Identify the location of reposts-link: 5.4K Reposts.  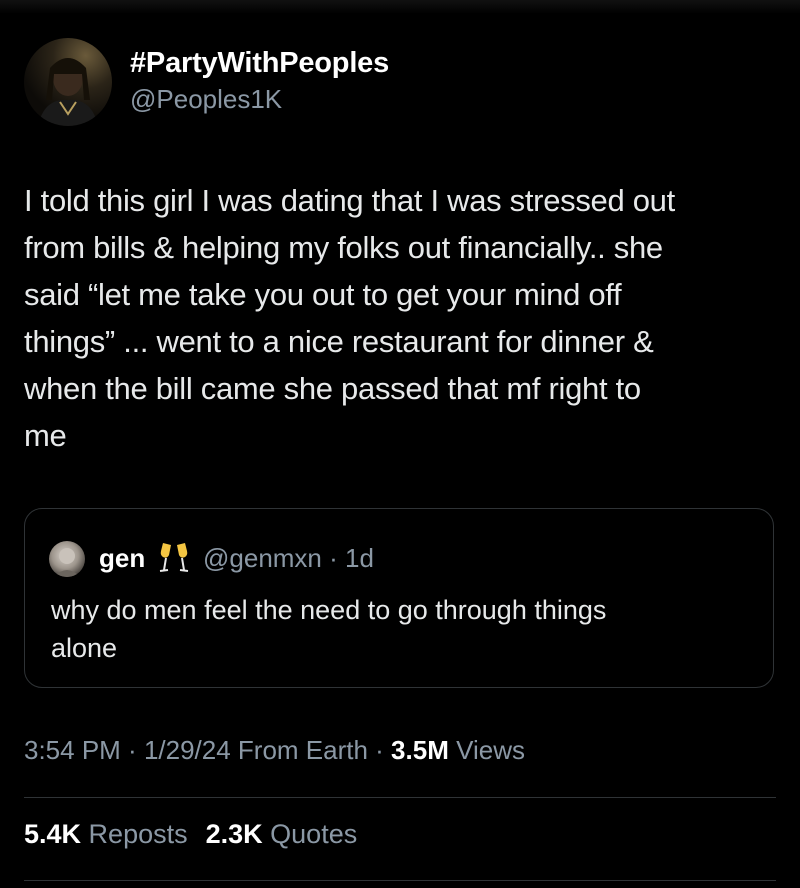
(106, 834).